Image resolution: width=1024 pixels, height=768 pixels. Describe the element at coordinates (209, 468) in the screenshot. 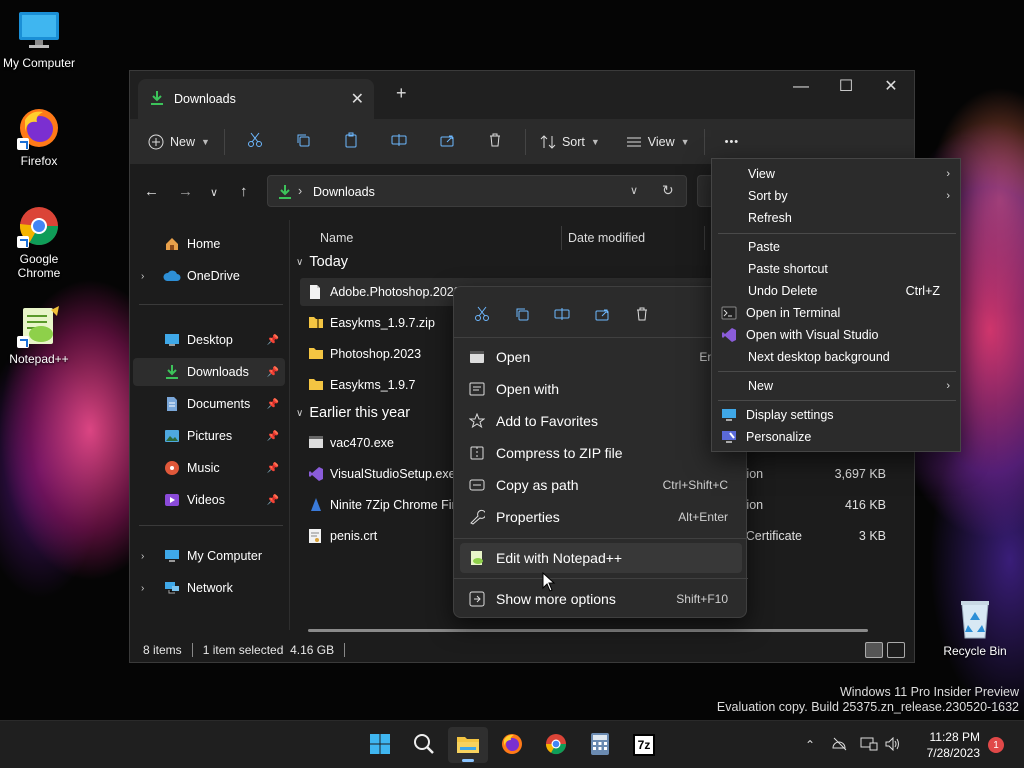

I see `sidebar-item-music: Music 📌` at that location.